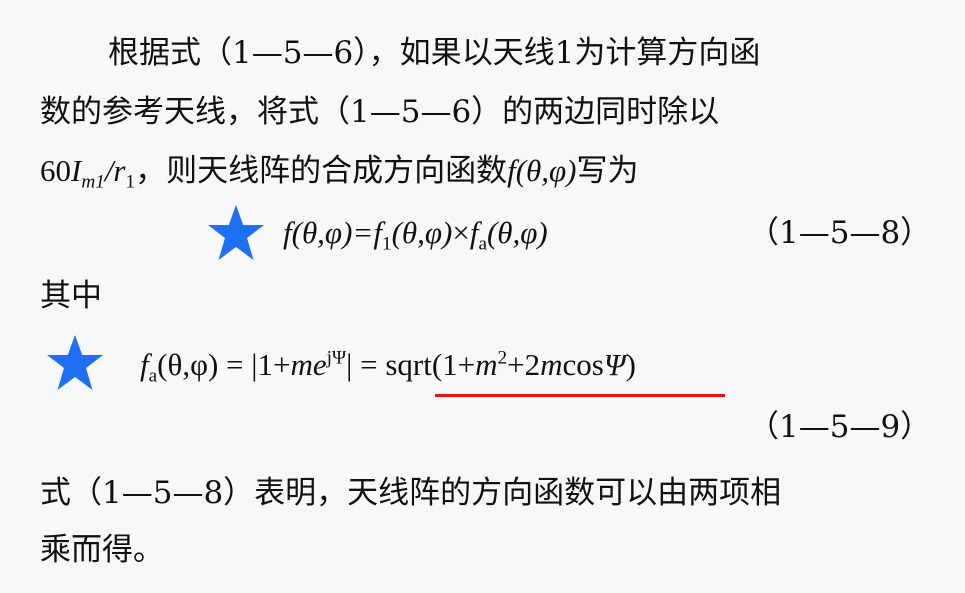  I want to click on line3-suffix: 写为, so click(607, 171).